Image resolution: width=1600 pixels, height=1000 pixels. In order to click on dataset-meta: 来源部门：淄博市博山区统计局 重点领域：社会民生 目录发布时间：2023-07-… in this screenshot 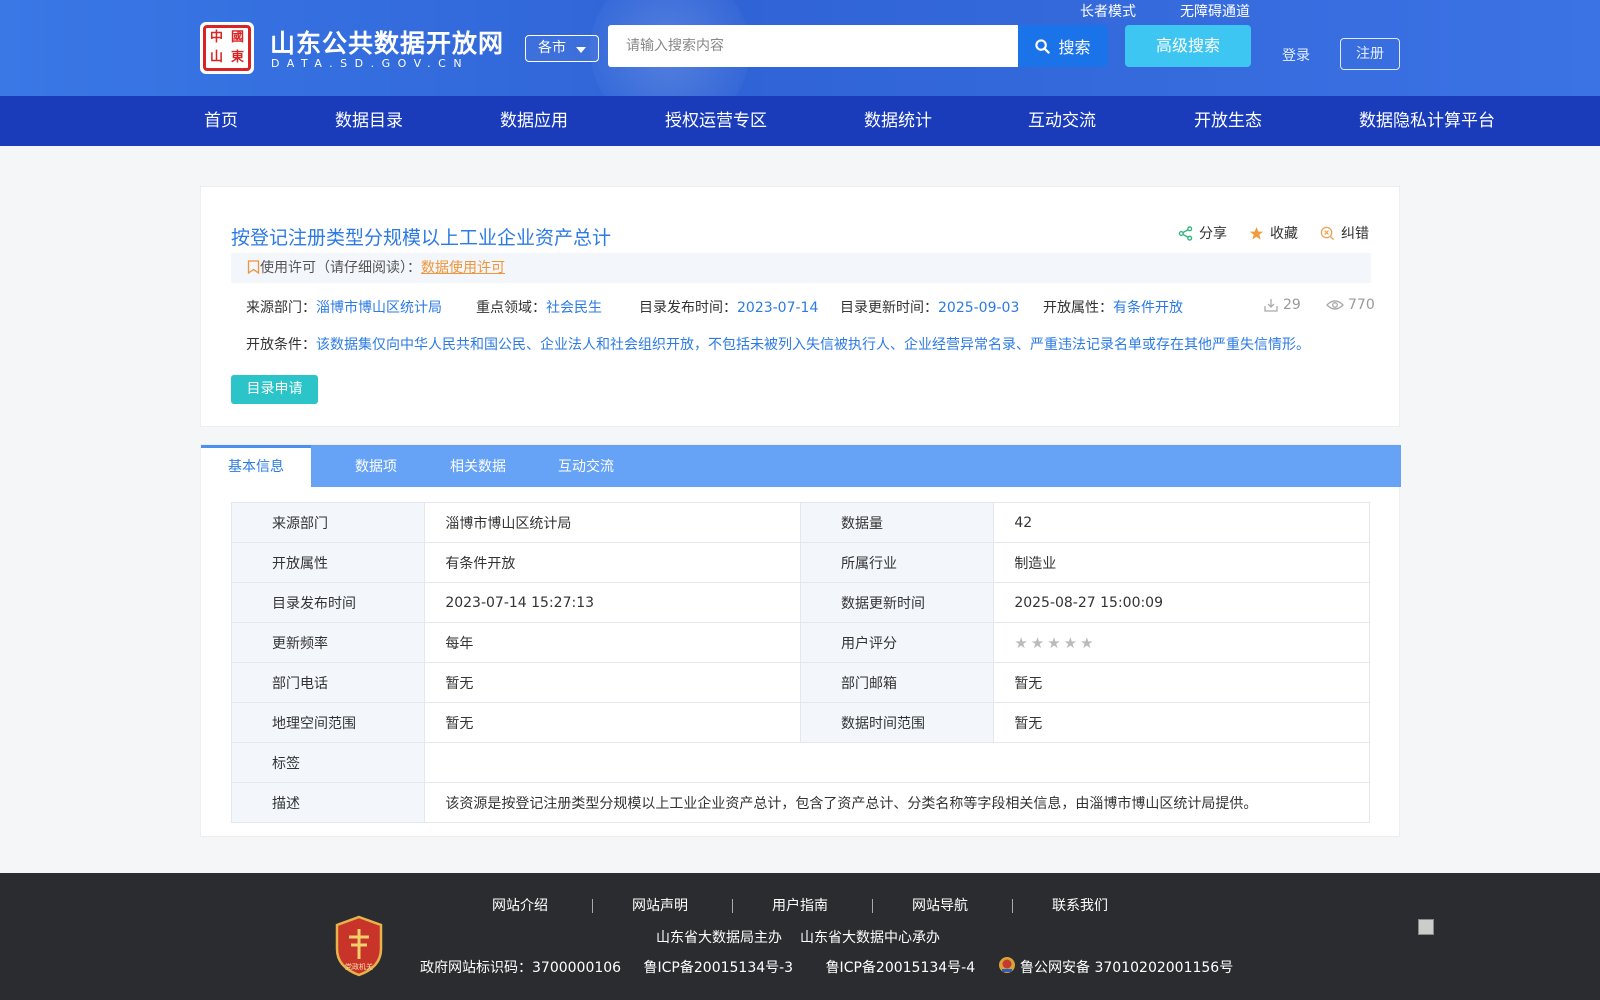, I will do `click(810, 307)`.